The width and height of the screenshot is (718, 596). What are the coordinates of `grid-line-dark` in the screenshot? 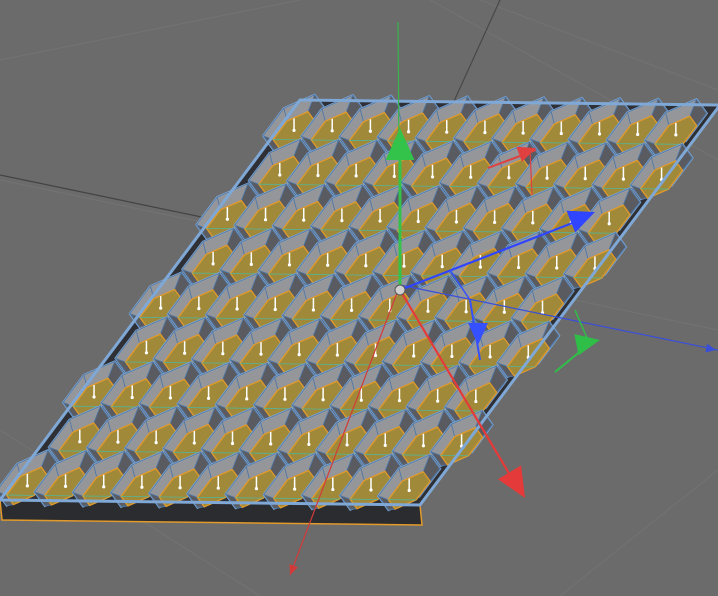 It's located at (475, 55).